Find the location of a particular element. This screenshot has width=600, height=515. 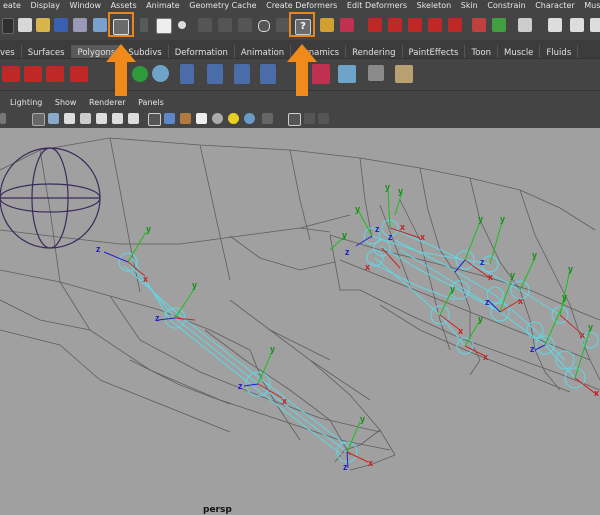

snap-curve-icon is located at coordinates (375, 25).